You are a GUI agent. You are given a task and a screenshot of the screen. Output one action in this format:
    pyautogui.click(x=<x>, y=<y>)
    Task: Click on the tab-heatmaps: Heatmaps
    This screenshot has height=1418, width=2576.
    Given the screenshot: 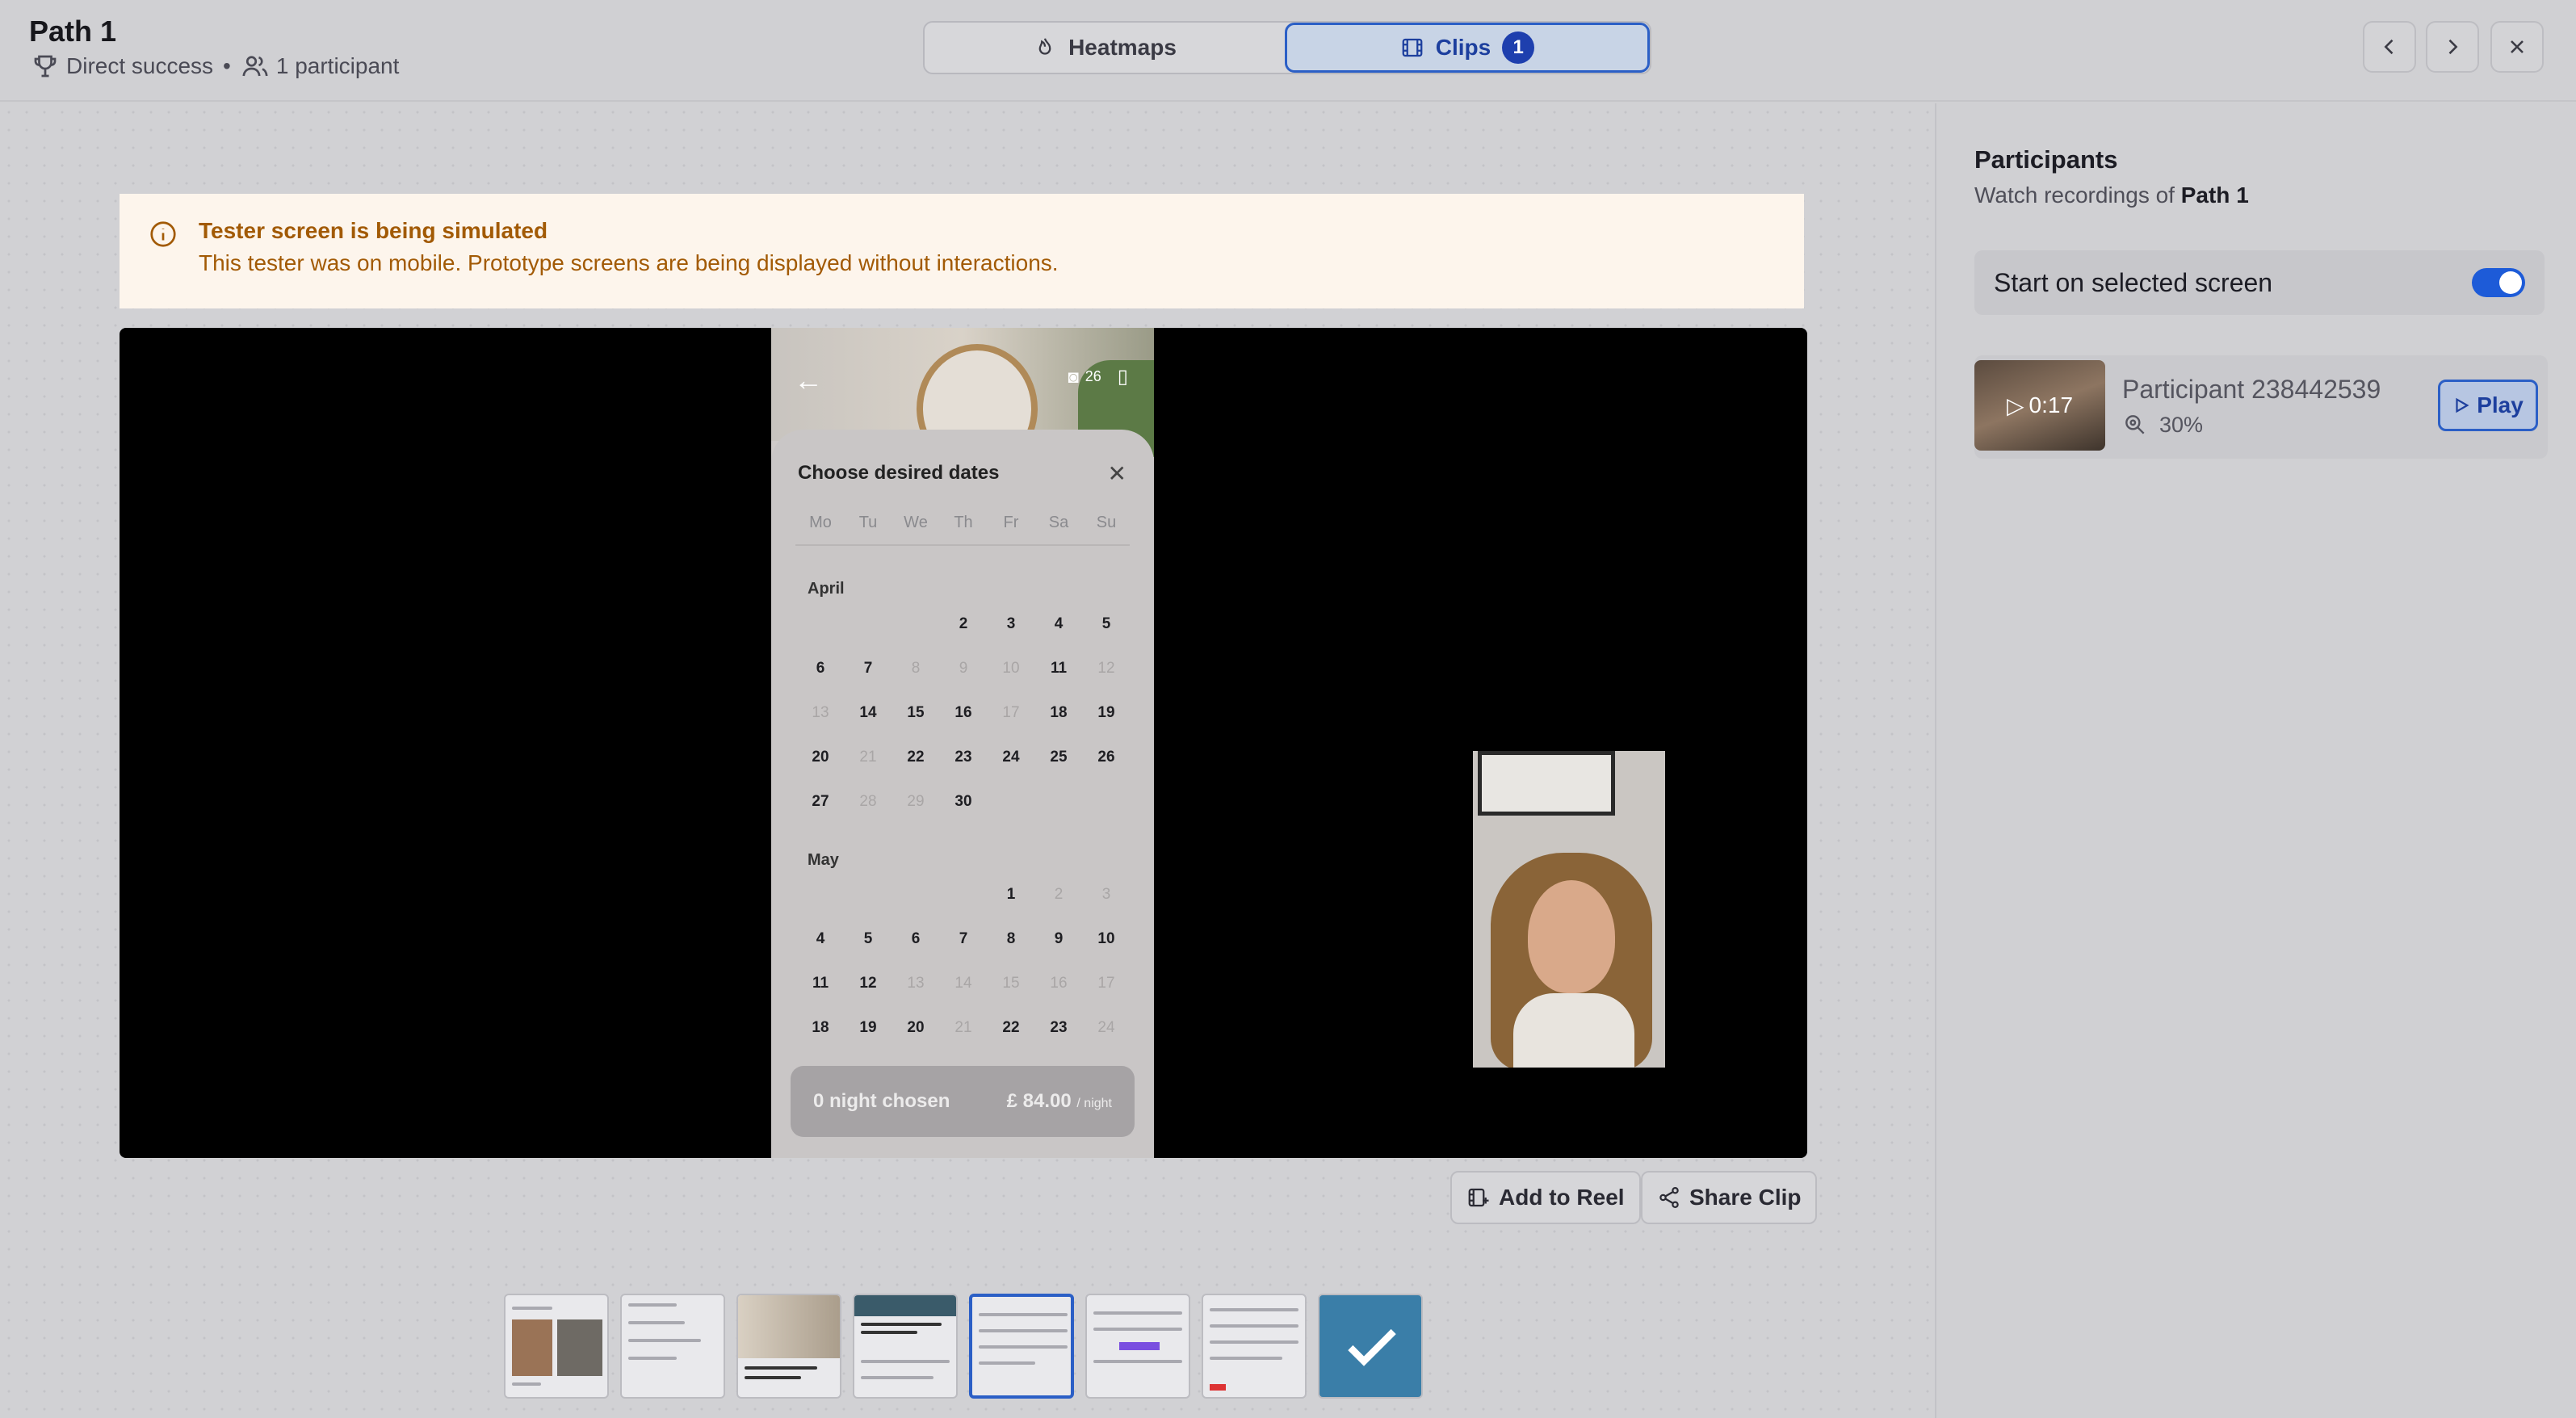 What is the action you would take?
    pyautogui.click(x=1105, y=48)
    